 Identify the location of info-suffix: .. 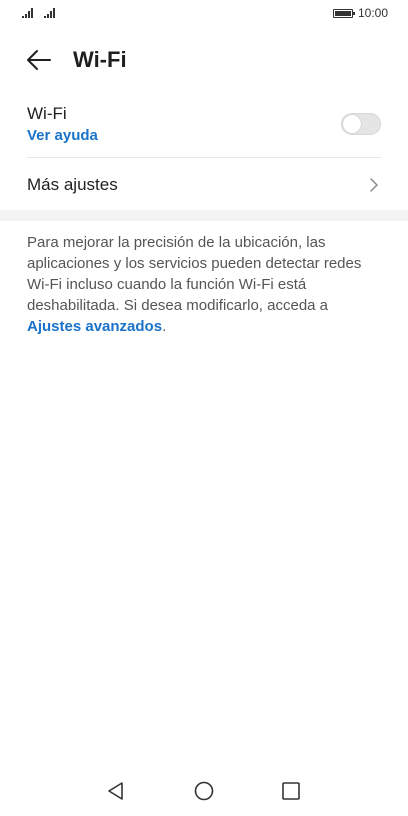
(164, 326).